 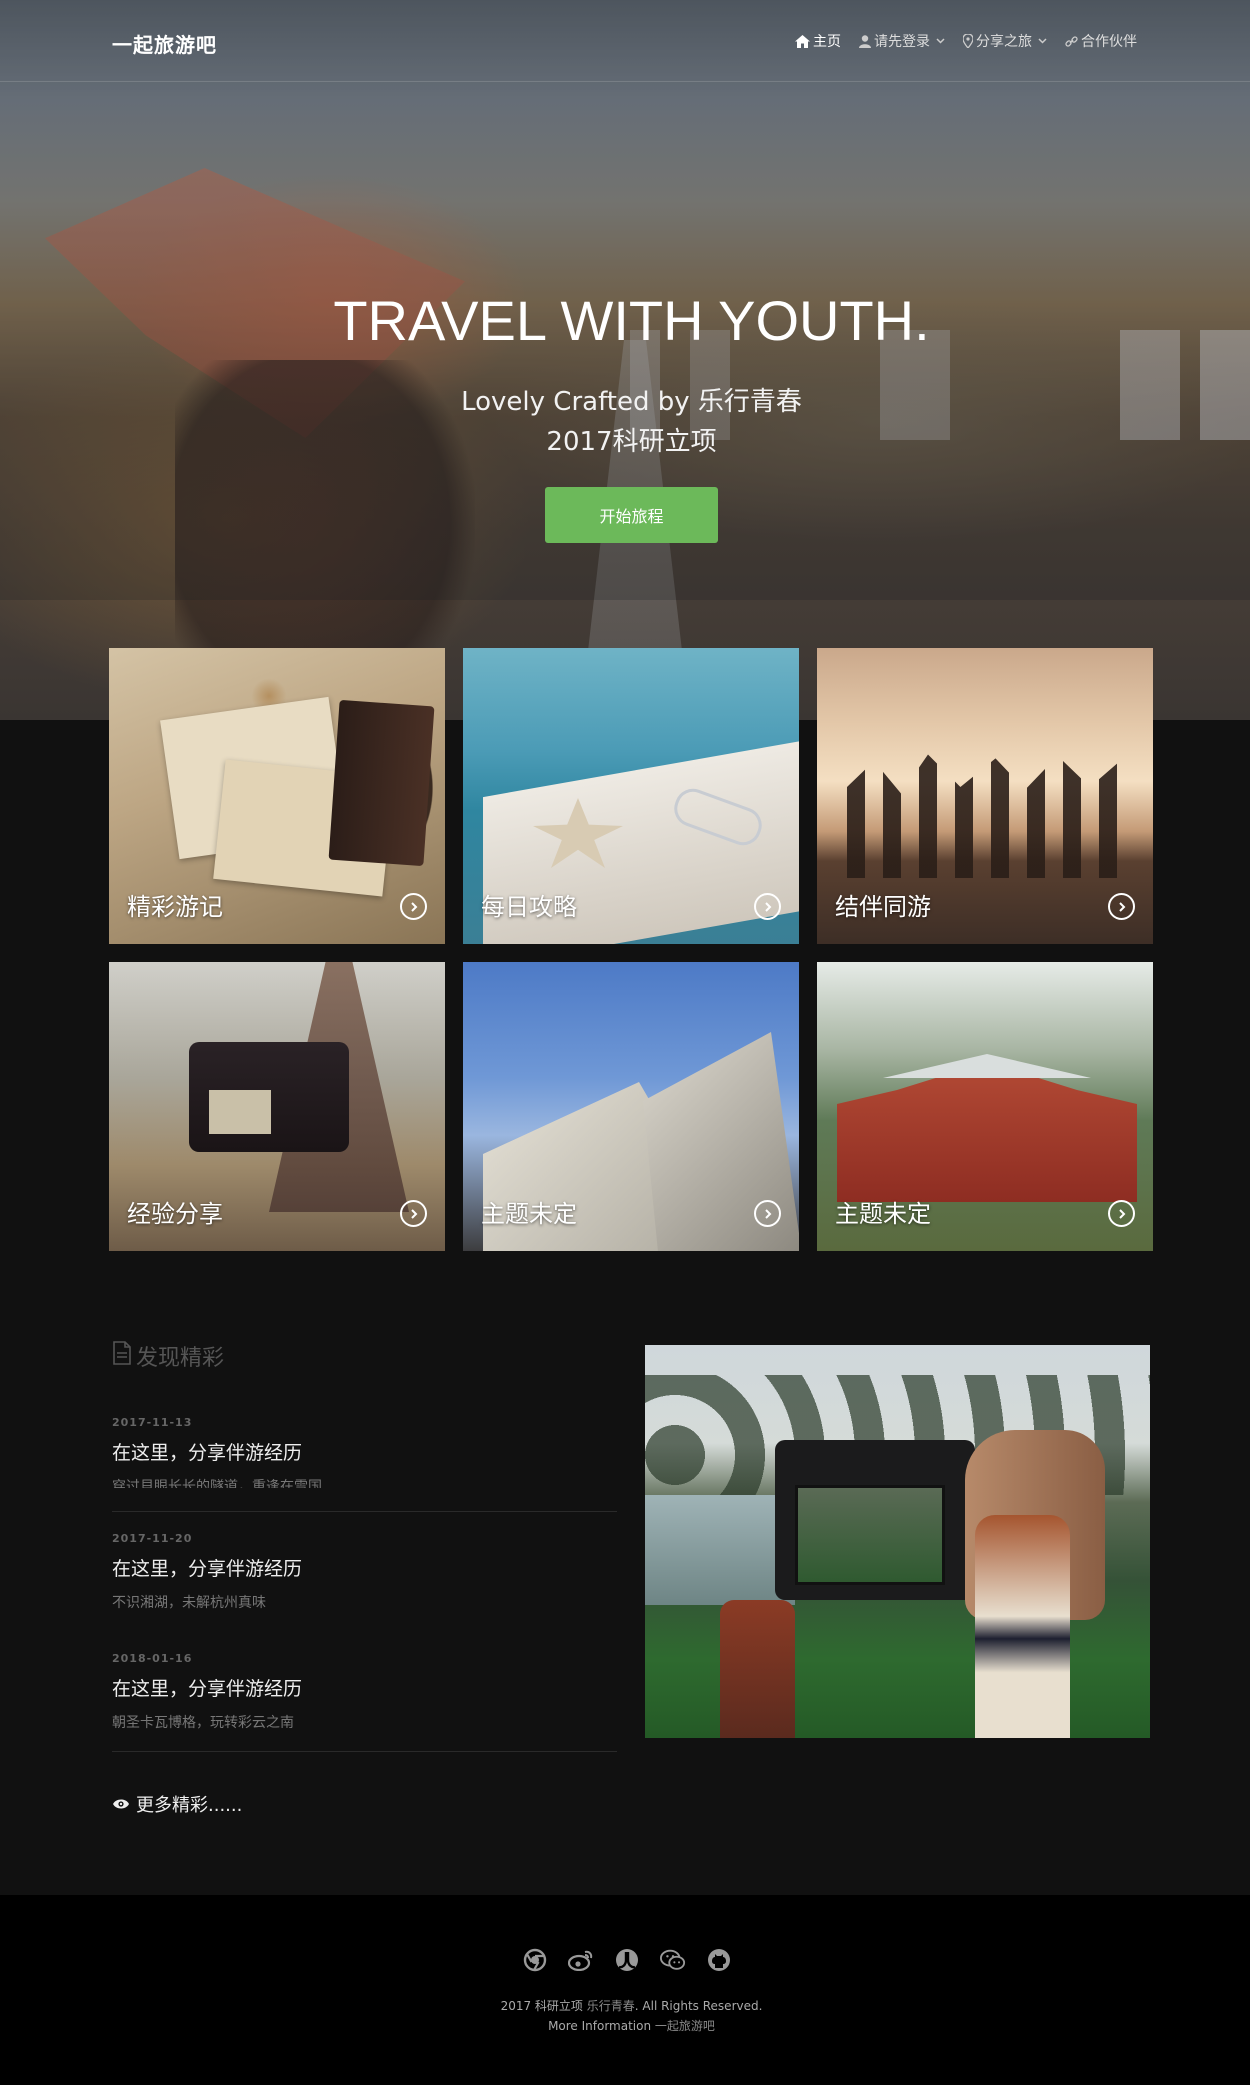 What do you see at coordinates (870, 1535) in the screenshot?
I see `photo-camera-screen` at bounding box center [870, 1535].